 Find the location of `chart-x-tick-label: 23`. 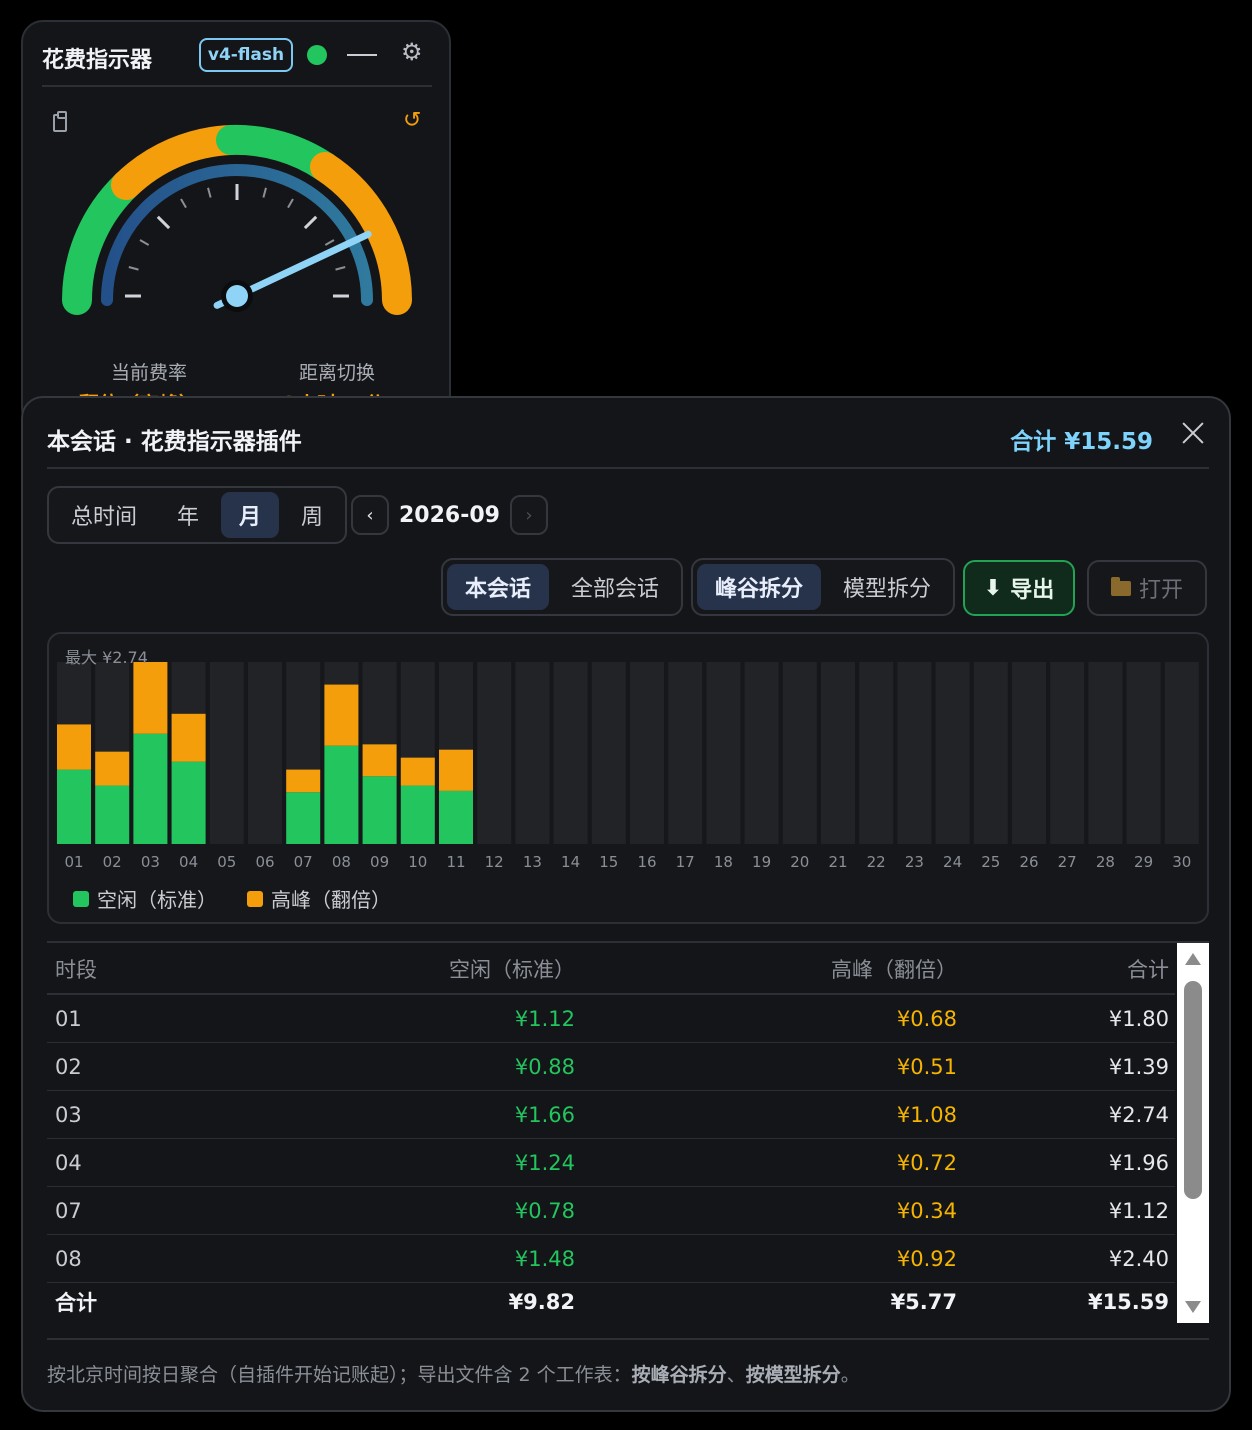

chart-x-tick-label: 23 is located at coordinates (914, 862).